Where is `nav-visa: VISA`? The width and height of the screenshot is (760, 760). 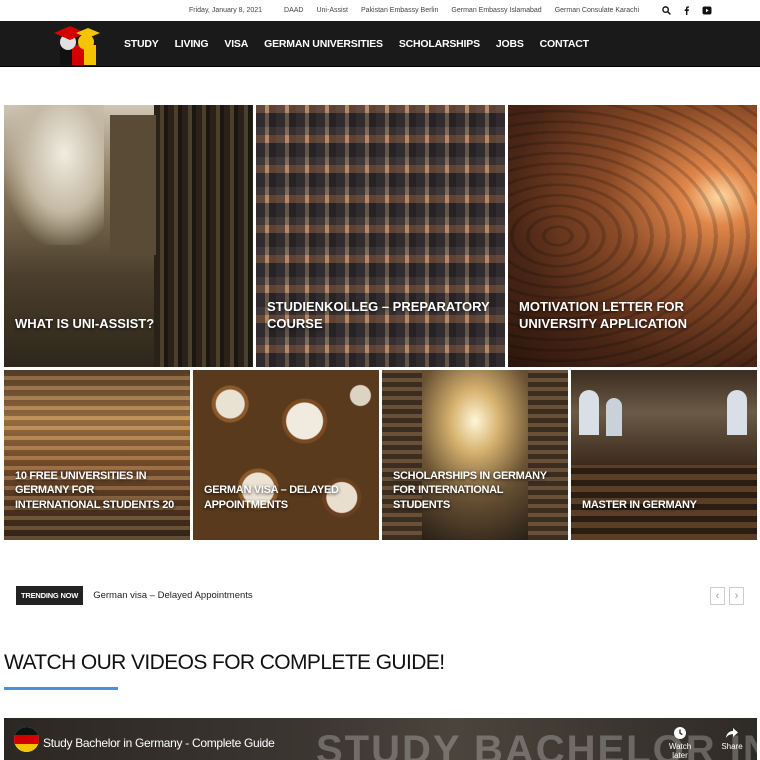
nav-visa: VISA is located at coordinates (236, 44).